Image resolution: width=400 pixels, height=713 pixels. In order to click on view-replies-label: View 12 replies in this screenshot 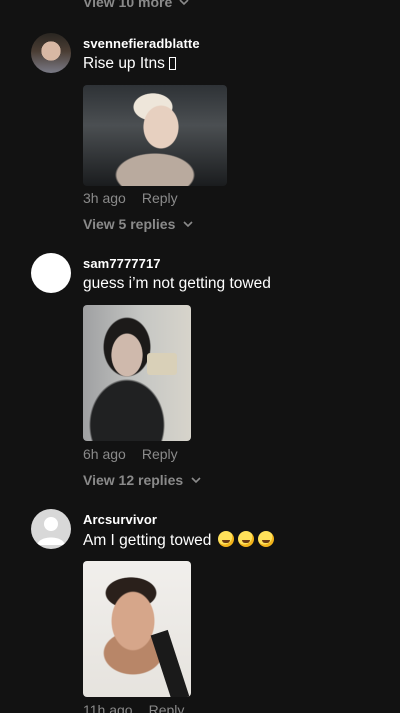, I will do `click(133, 480)`.